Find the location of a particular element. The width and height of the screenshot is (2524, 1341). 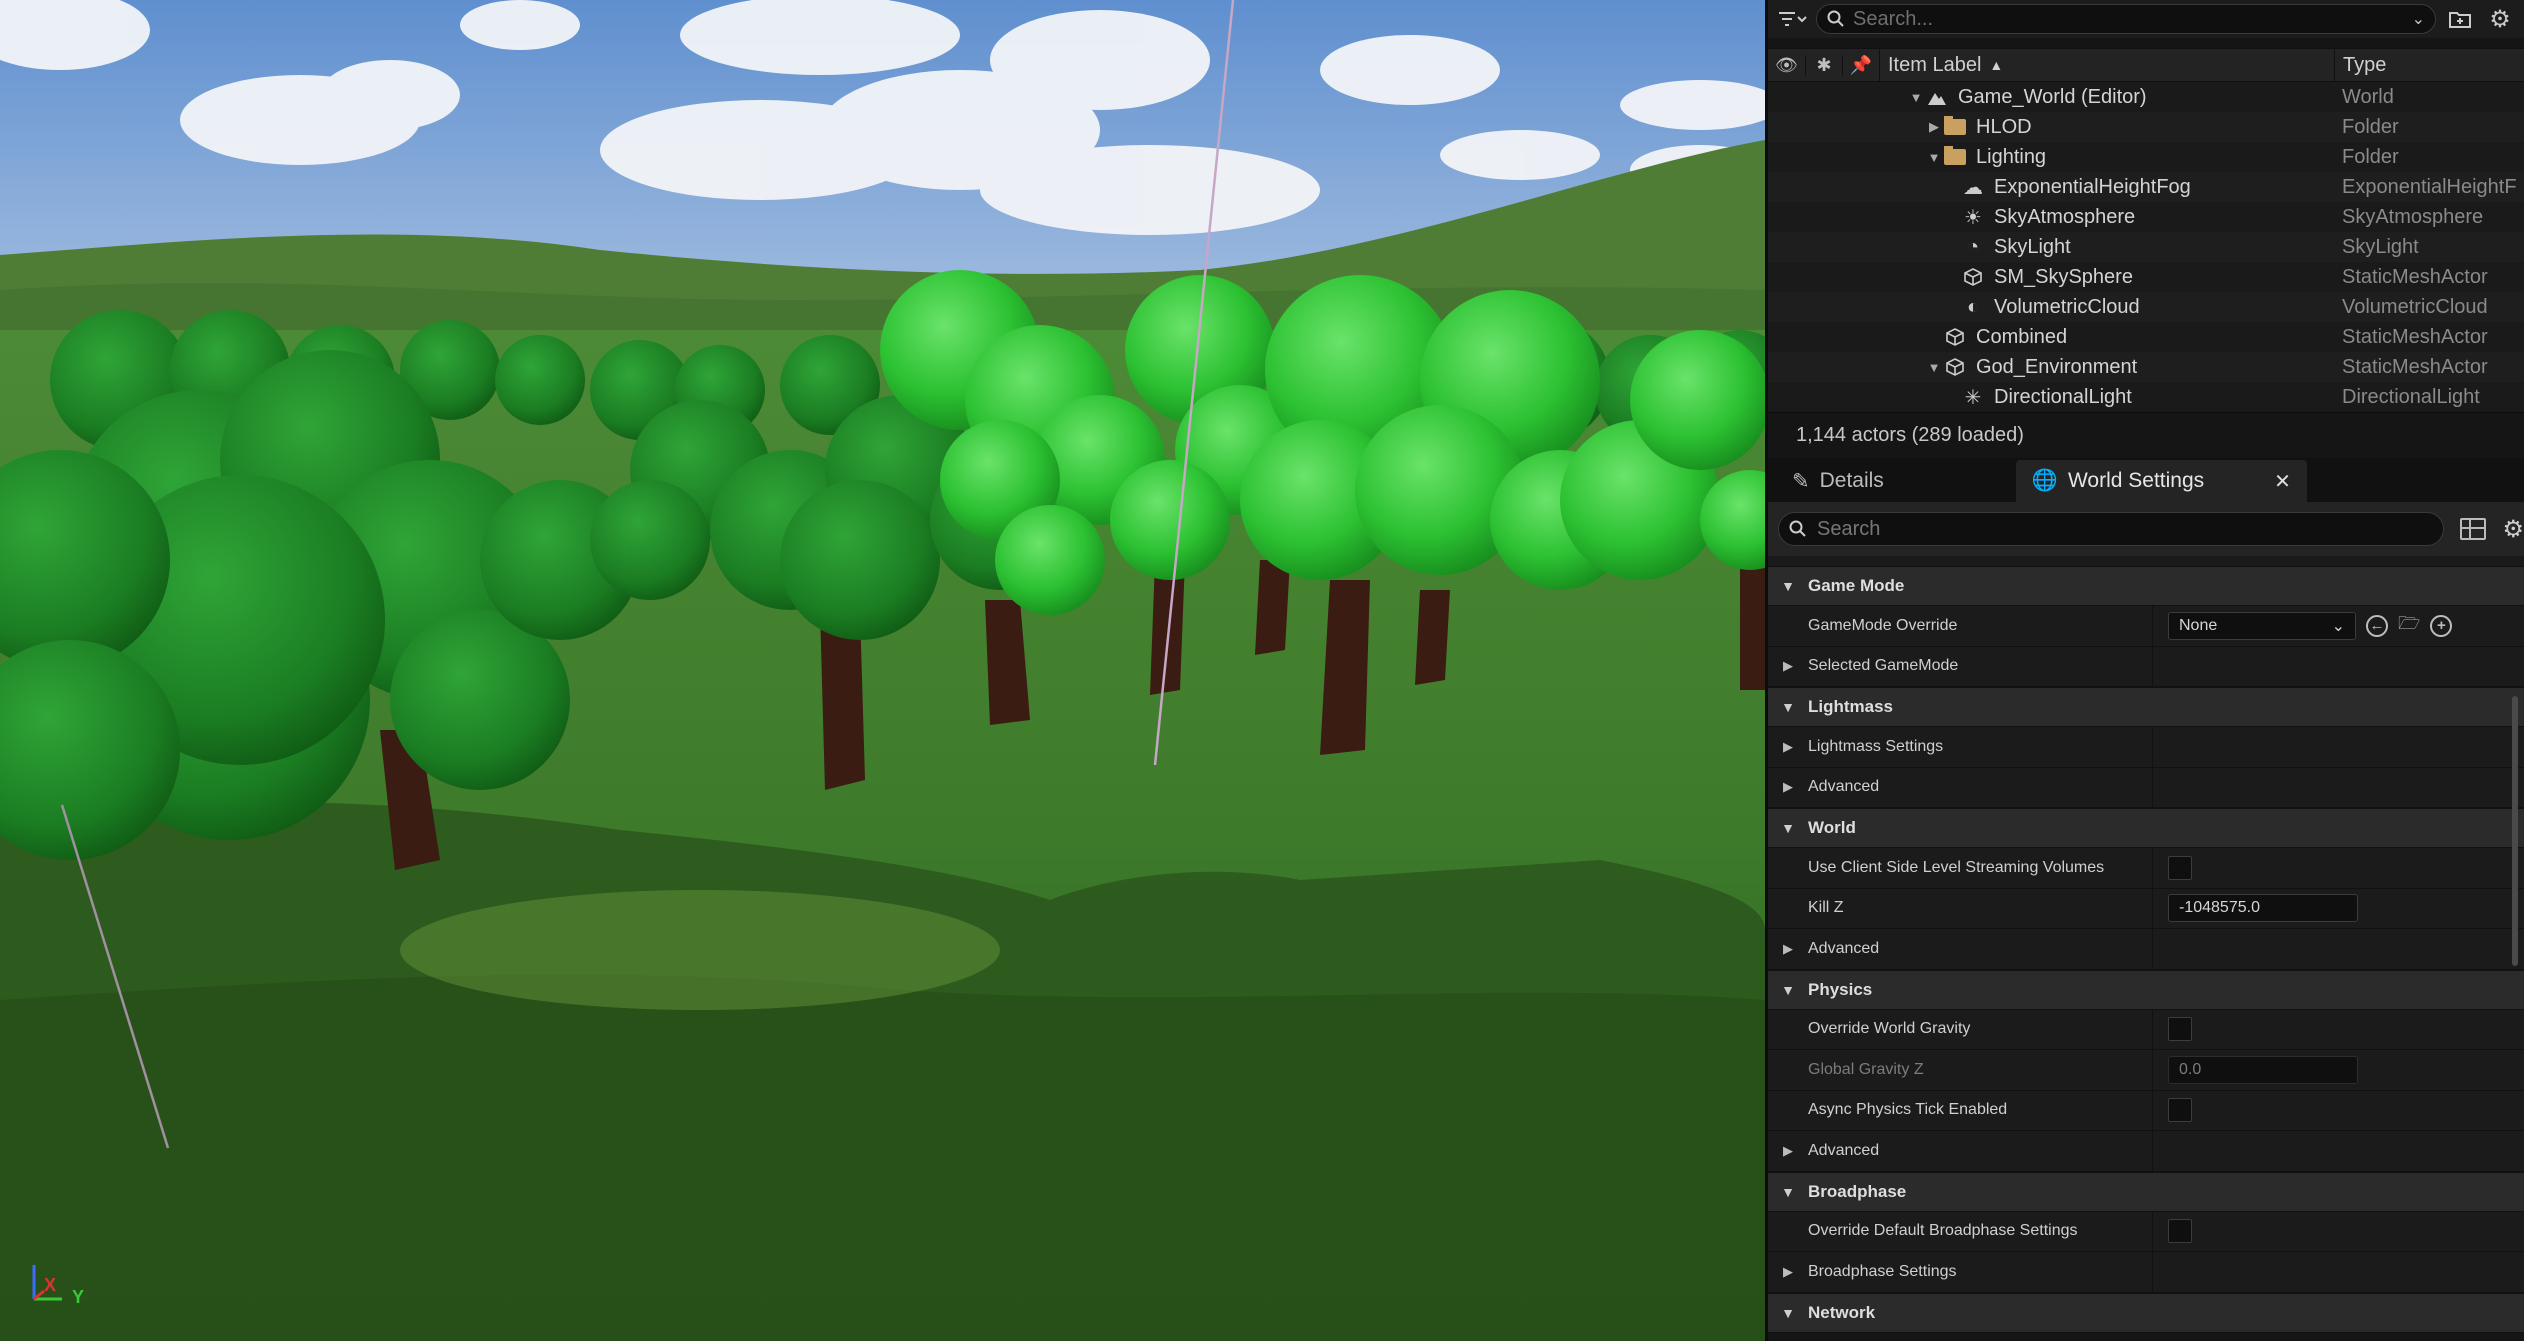

axis-y-label: Y is located at coordinates (78, 1297).